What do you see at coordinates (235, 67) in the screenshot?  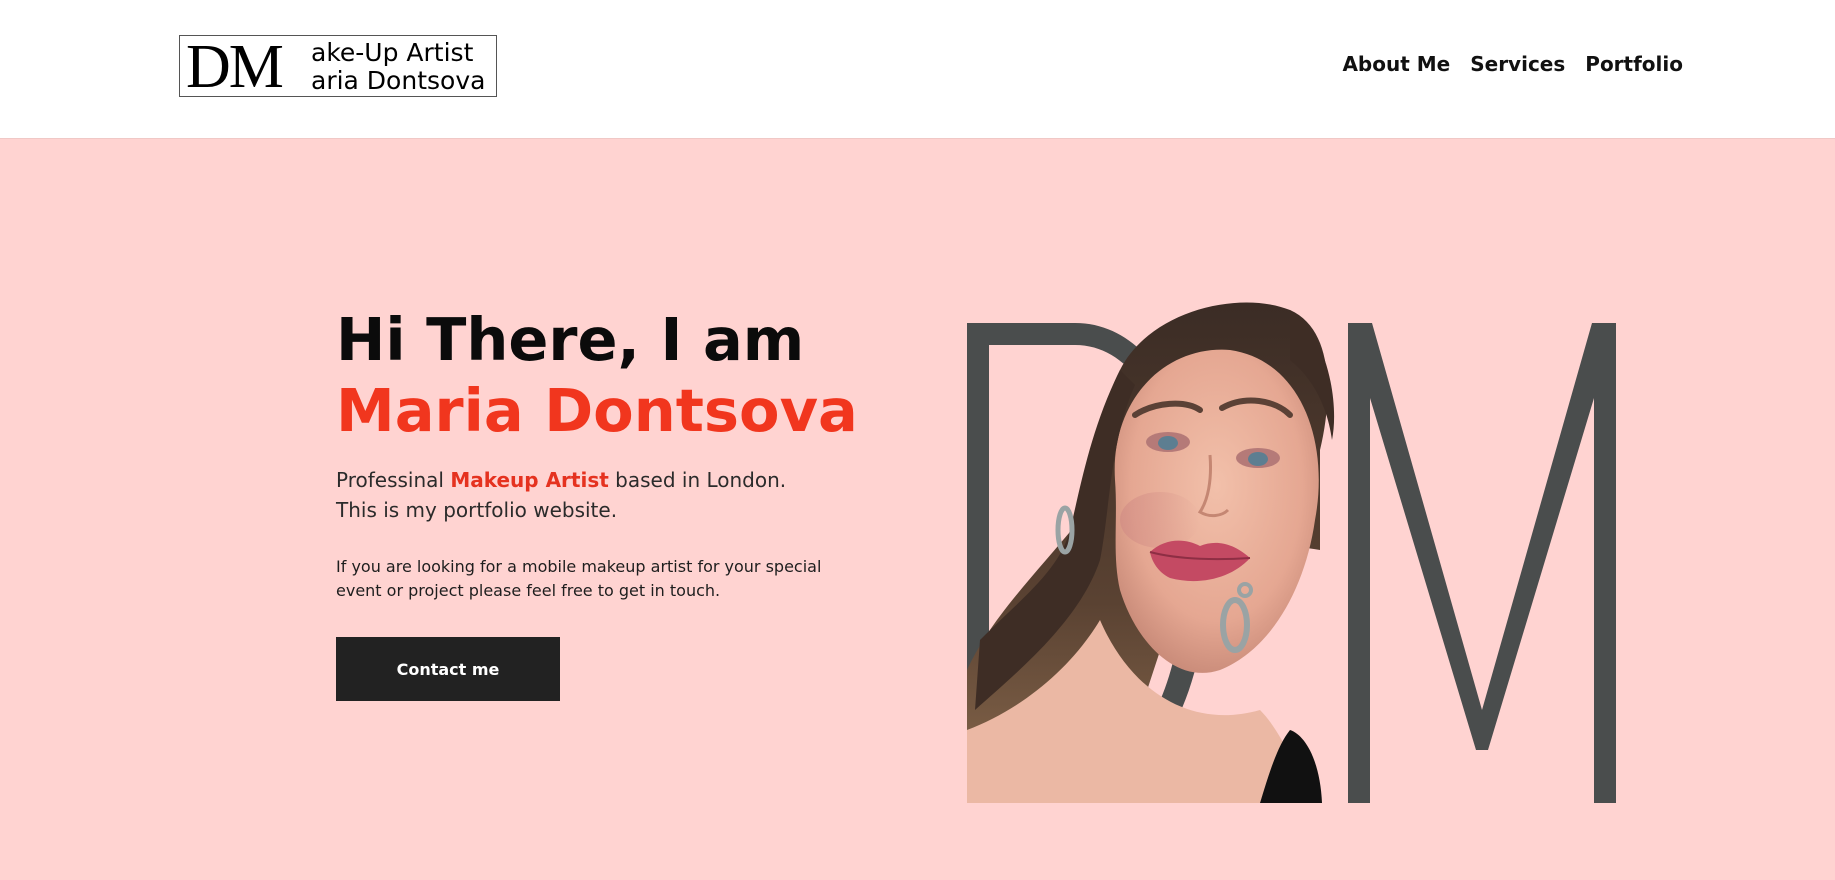 I see `logo-monogram: DM` at bounding box center [235, 67].